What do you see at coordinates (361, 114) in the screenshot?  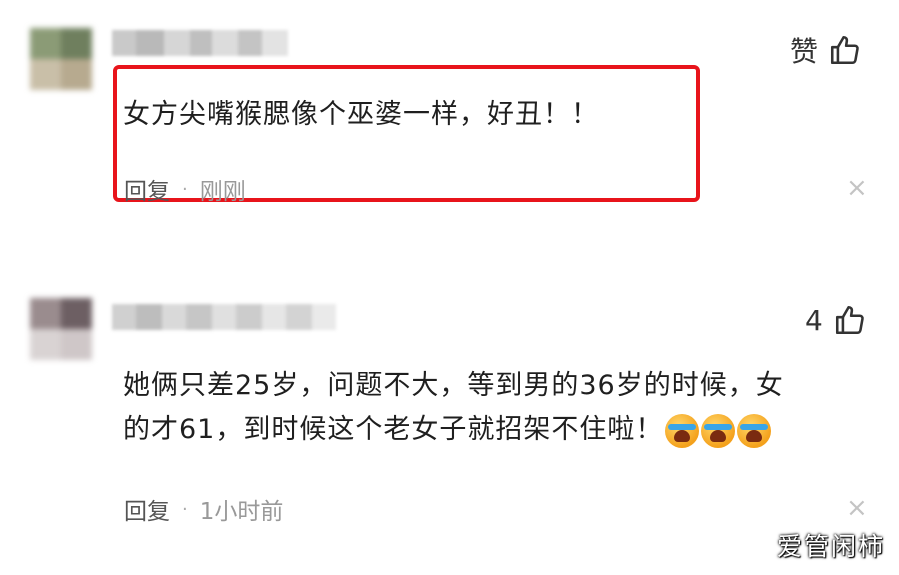 I see `comment-text: 女方尖嘴猴腮像个巫婆一样，好丑！！` at bounding box center [361, 114].